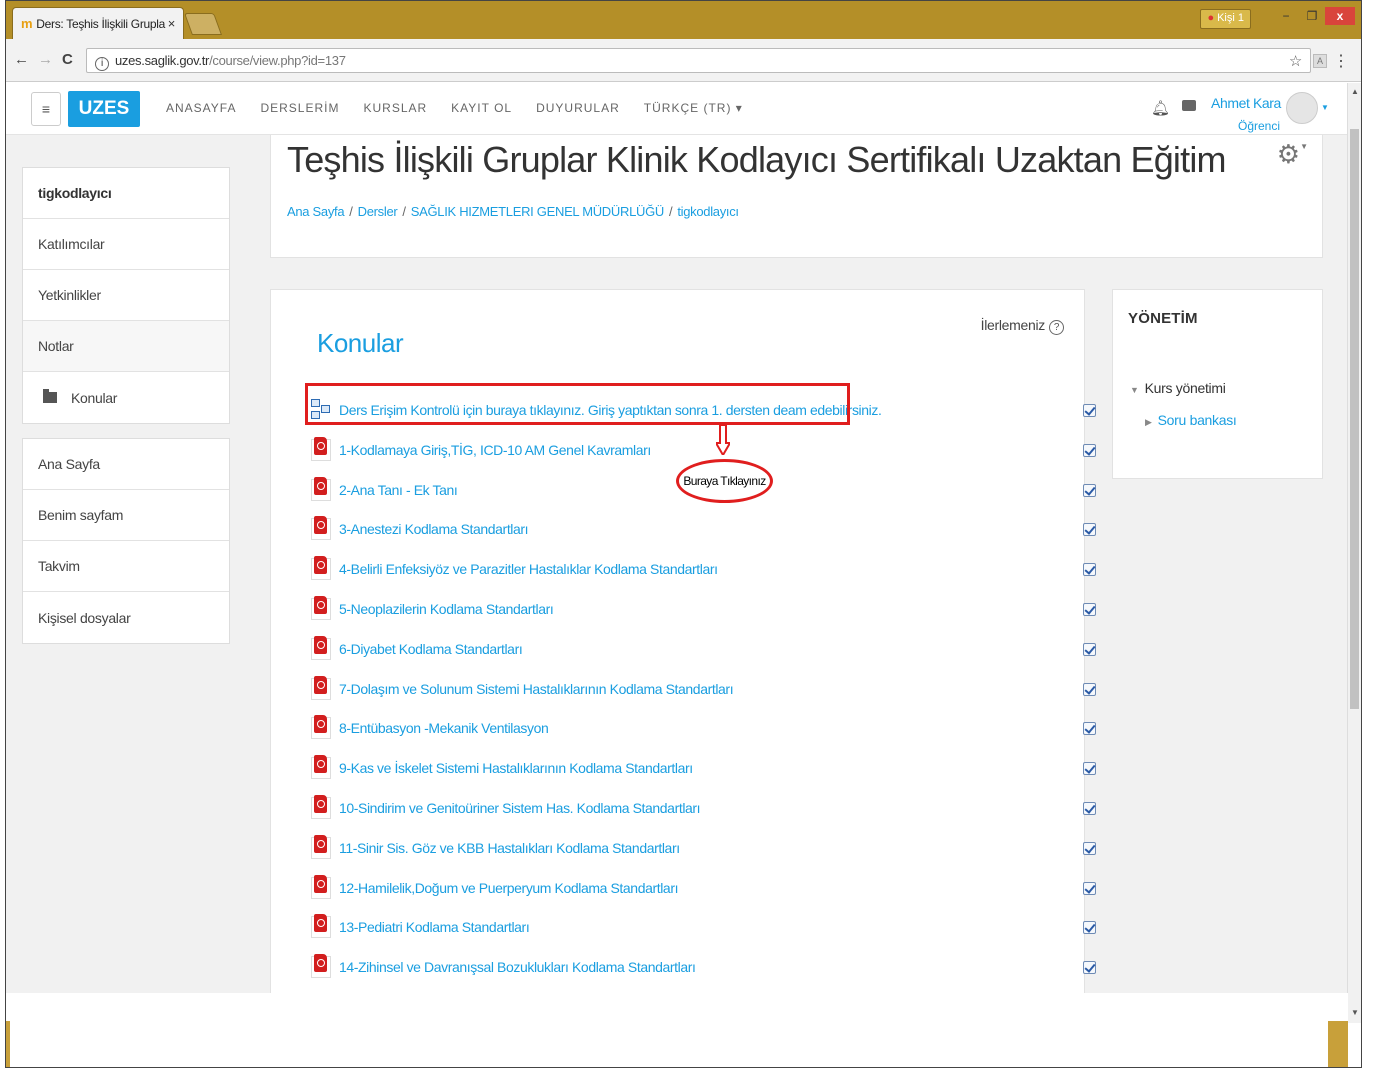 This screenshot has width=1374, height=1068. What do you see at coordinates (578, 108) in the screenshot?
I see `nav-link-duyurular: DUYURULAR` at bounding box center [578, 108].